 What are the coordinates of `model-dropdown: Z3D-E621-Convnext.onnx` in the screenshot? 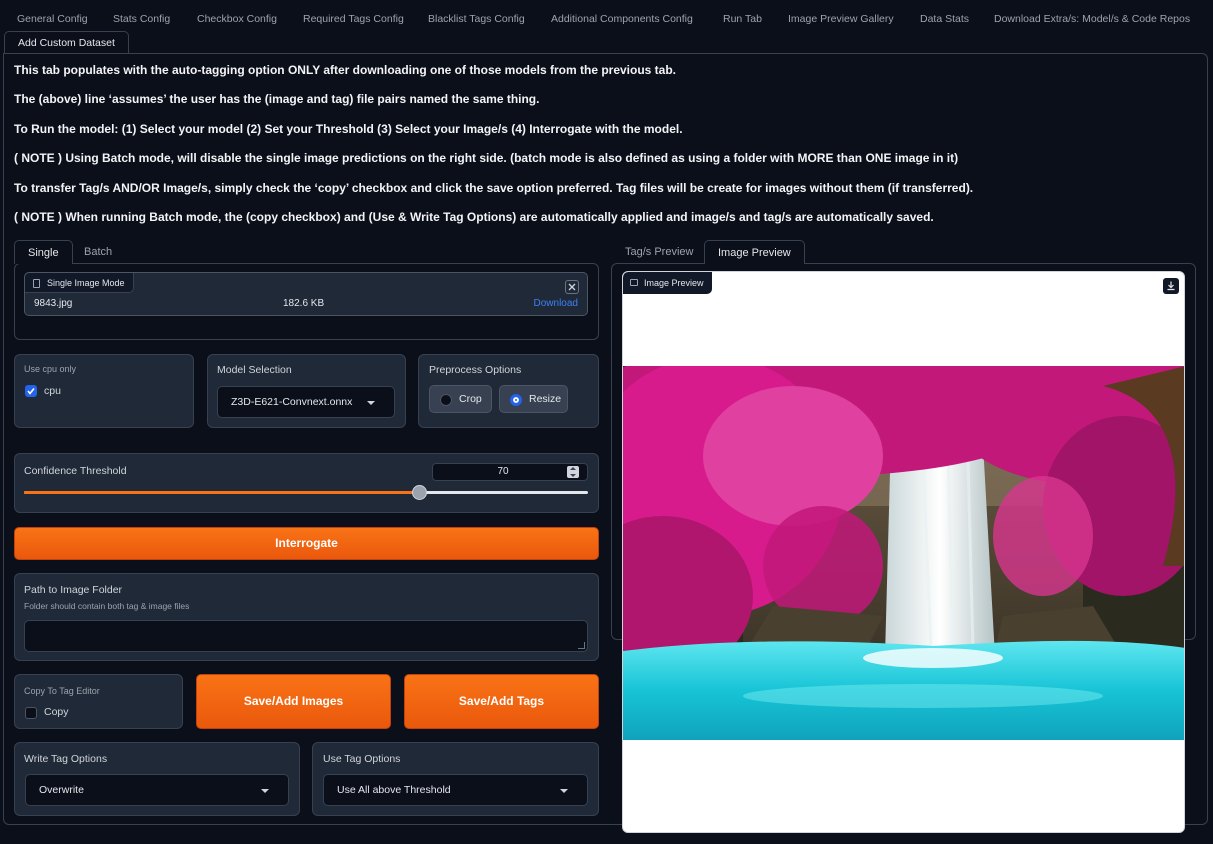 It's located at (306, 402).